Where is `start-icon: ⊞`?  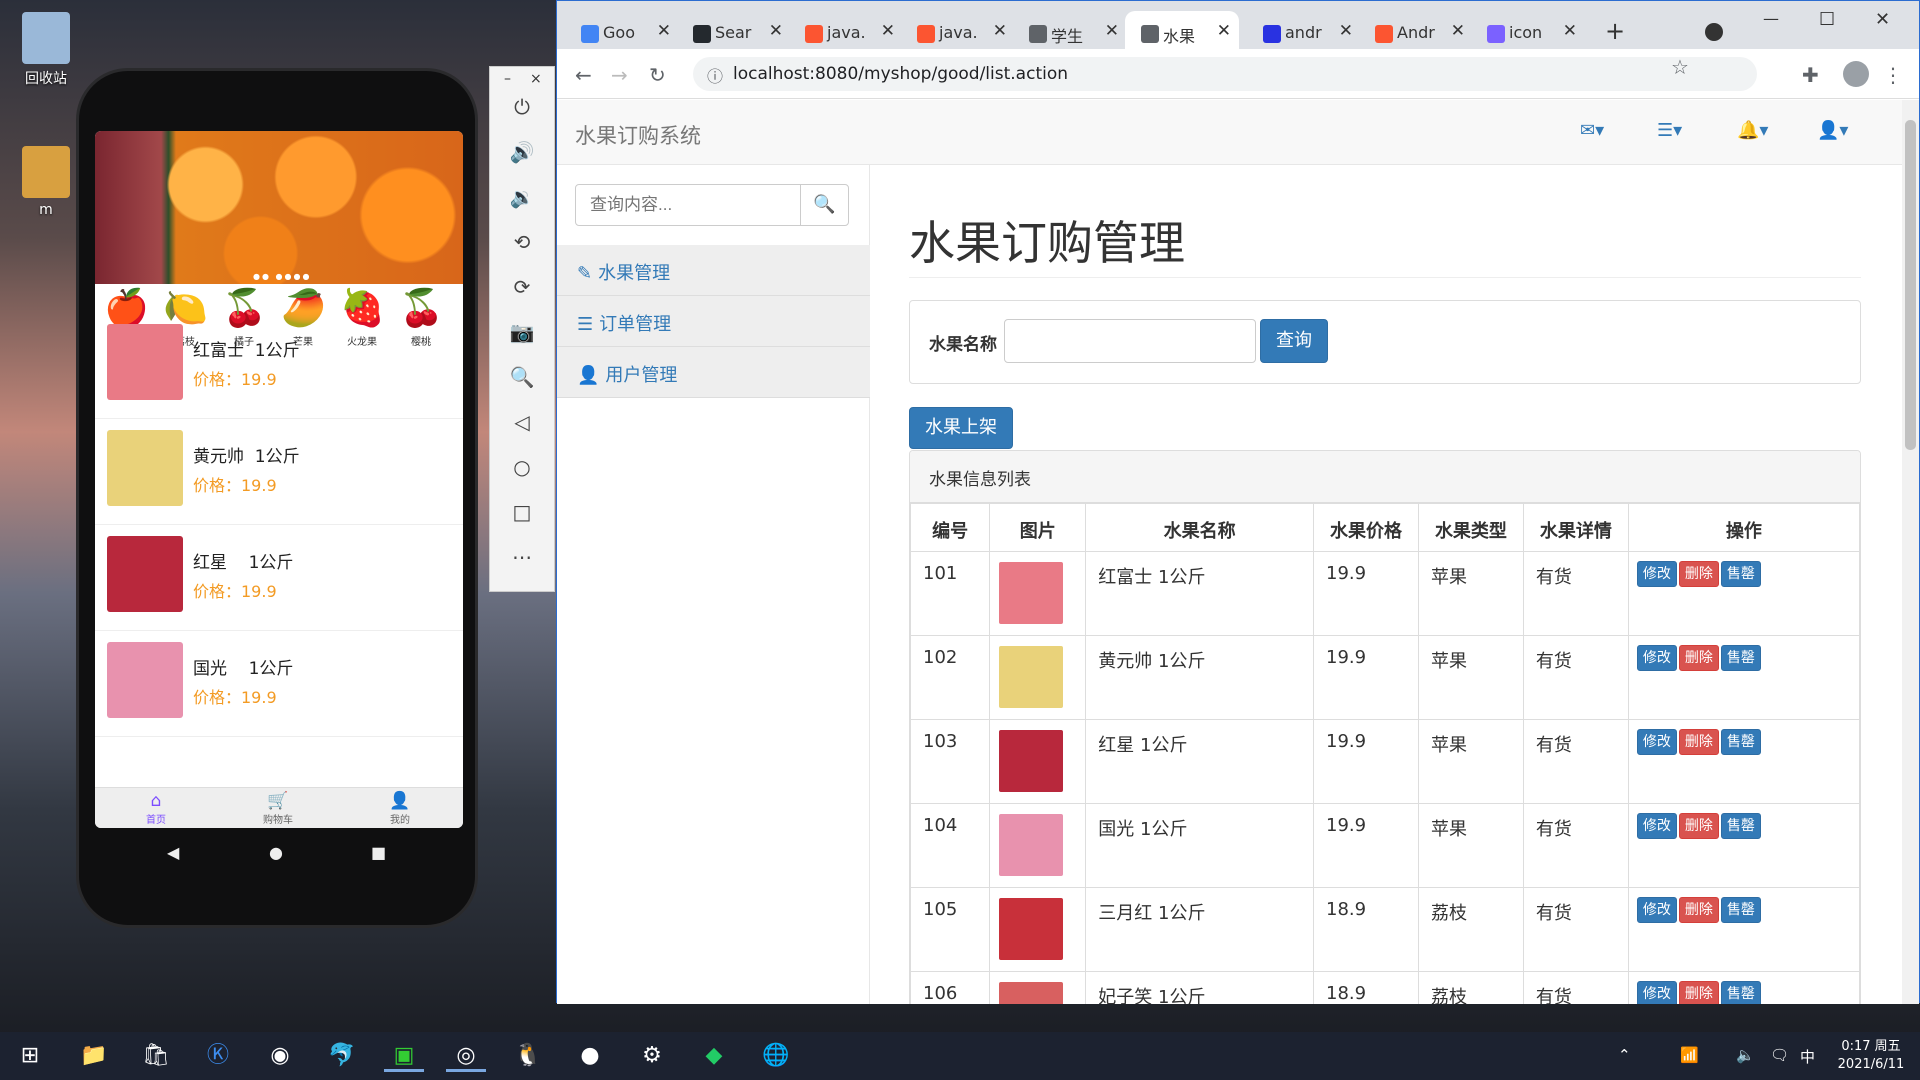
start-icon: ⊞ is located at coordinates (30, 1056).